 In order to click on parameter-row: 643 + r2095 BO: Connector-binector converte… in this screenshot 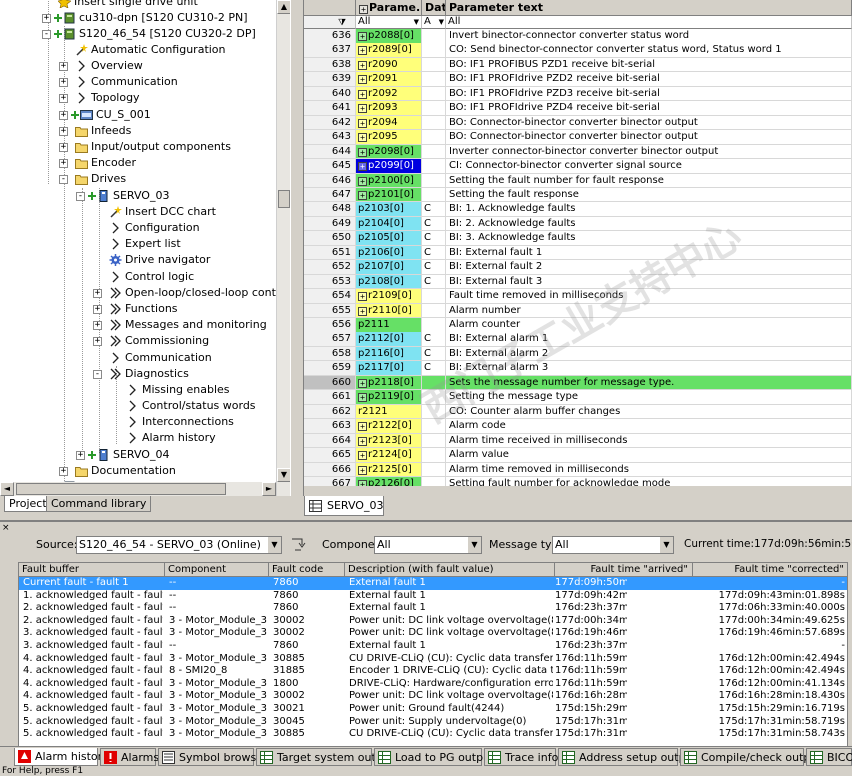, I will do `click(578, 137)`.